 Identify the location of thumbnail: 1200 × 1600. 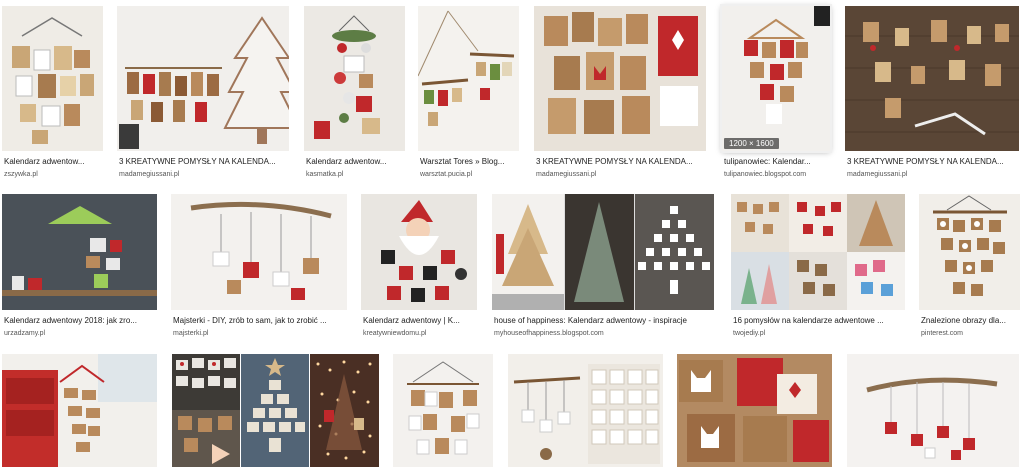
(776, 78).